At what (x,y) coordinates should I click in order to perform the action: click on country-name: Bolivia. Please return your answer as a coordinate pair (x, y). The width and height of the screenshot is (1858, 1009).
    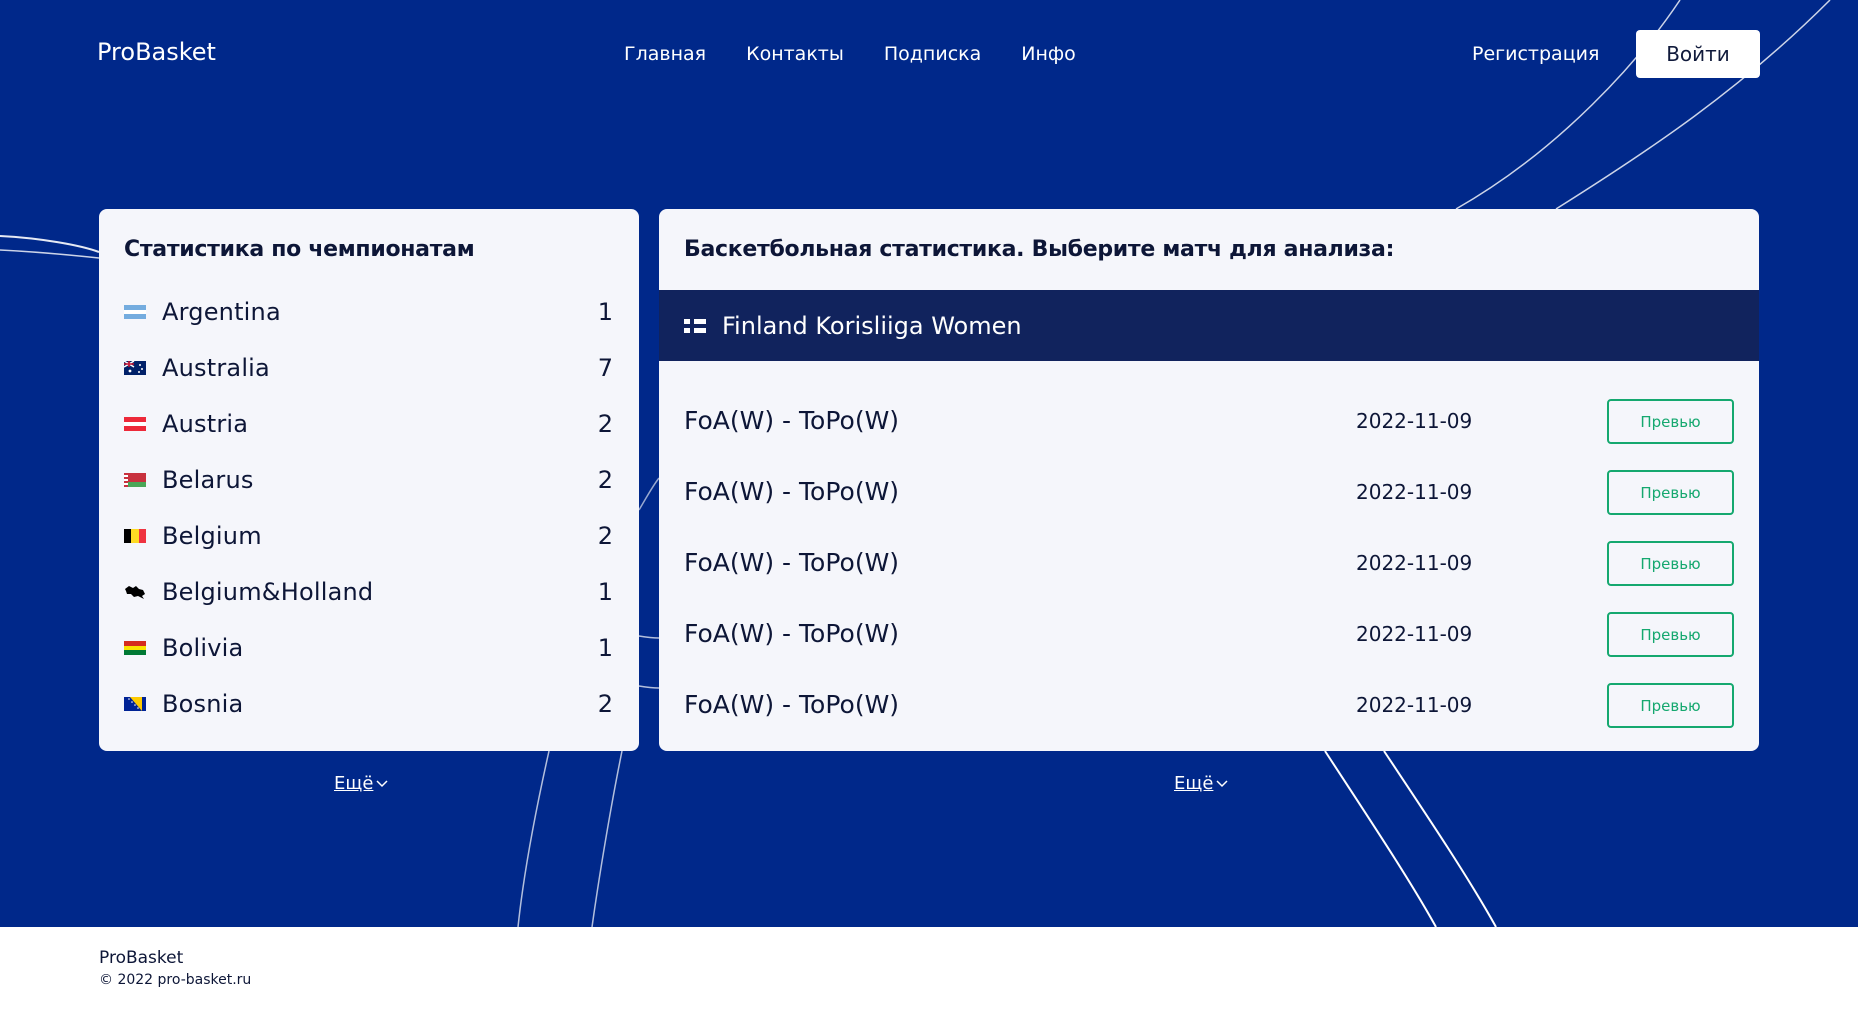
    Looking at the image, I should click on (203, 648).